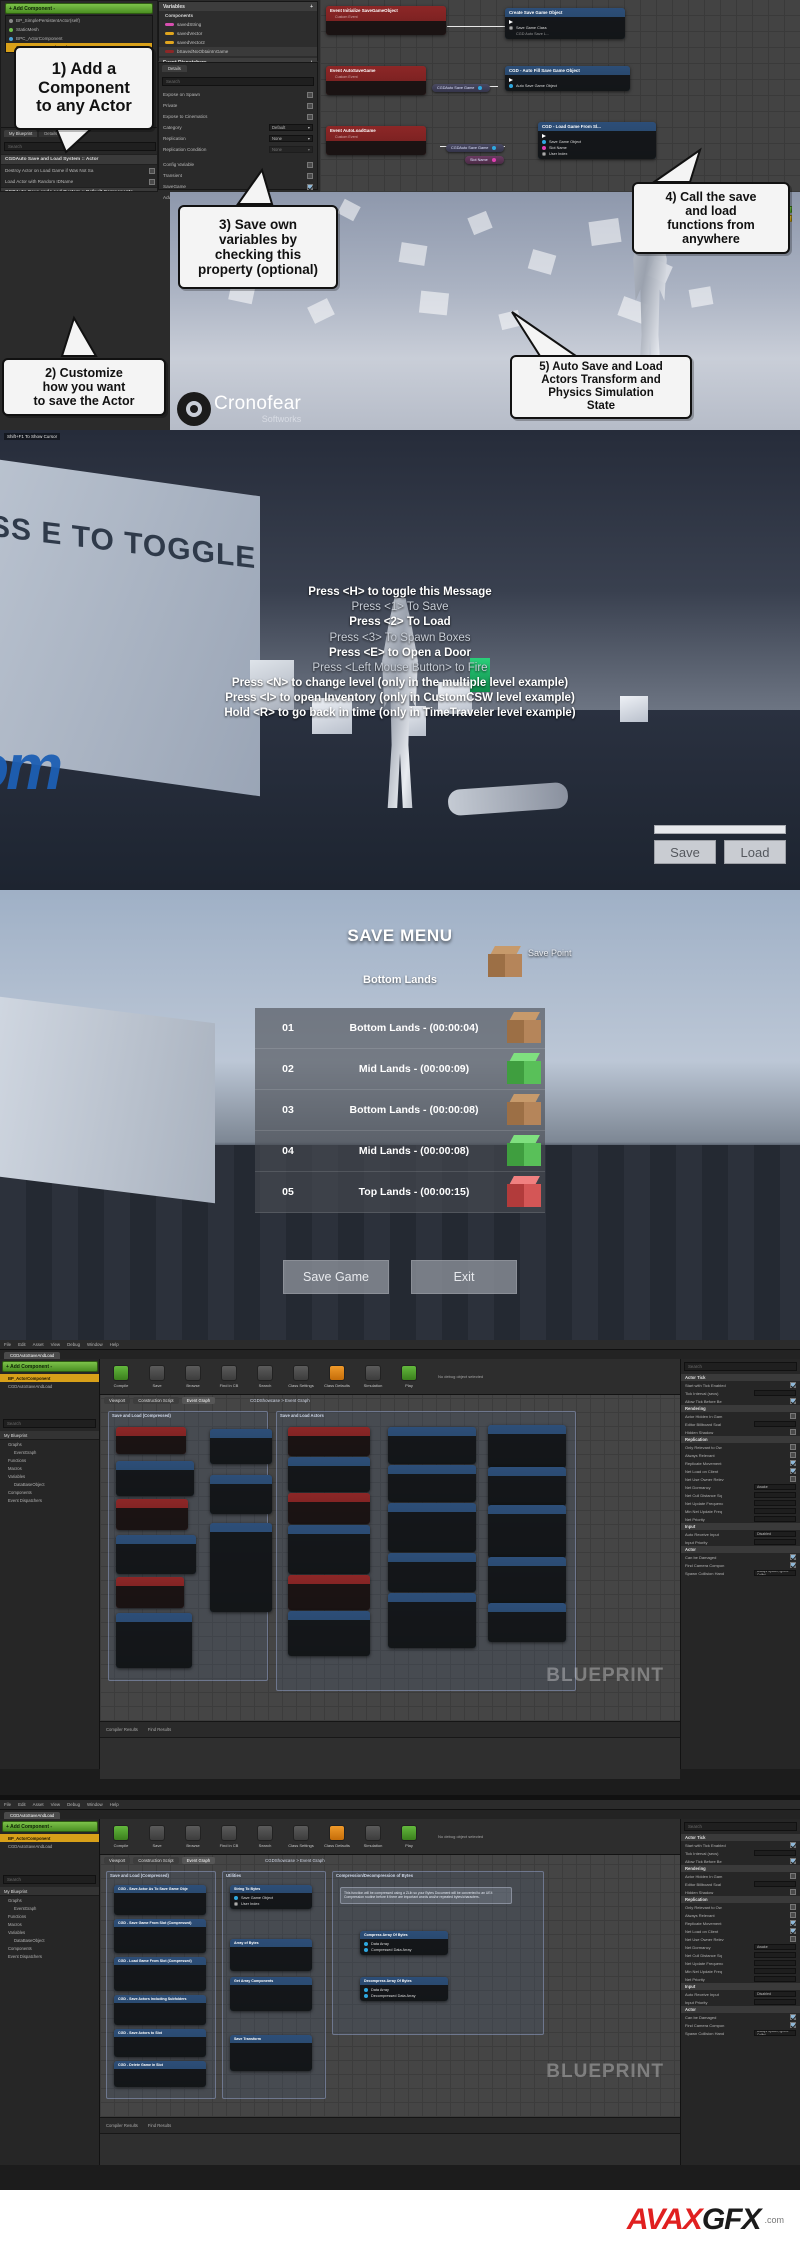 This screenshot has width=800, height=2250. What do you see at coordinates (400, 1151) in the screenshot?
I see `save-slot-row: 04 Mid Lands - (00:00:08)` at bounding box center [400, 1151].